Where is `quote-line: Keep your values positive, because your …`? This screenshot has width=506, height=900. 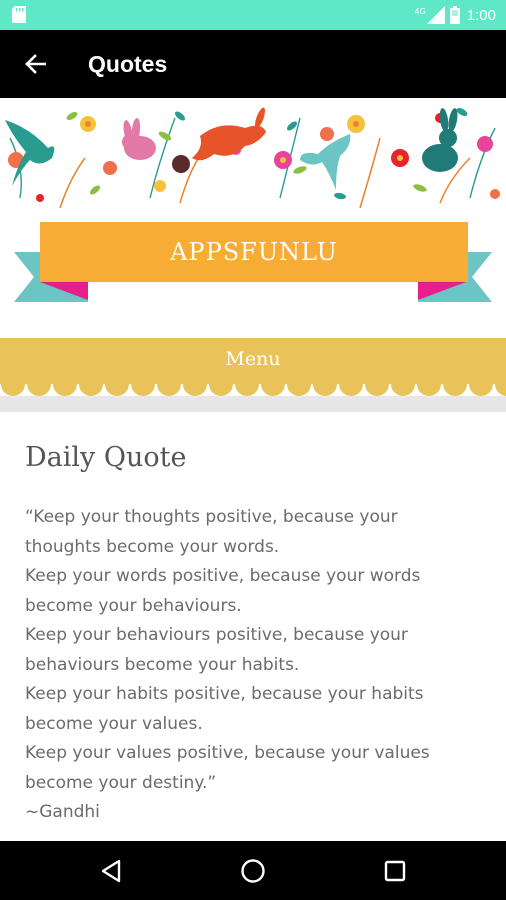 quote-line: Keep your values positive, because your … is located at coordinates (227, 753).